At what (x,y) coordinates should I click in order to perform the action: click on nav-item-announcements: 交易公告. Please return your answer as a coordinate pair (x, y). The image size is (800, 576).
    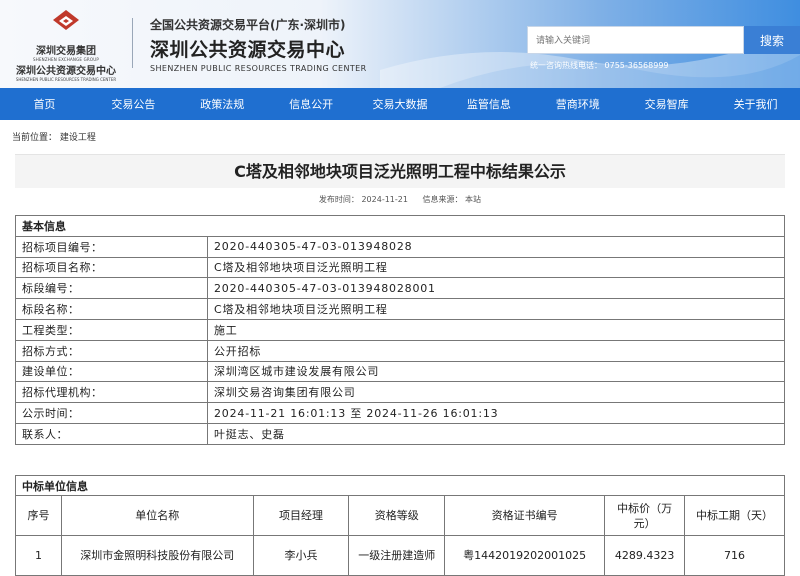
    Looking at the image, I should click on (133, 104).